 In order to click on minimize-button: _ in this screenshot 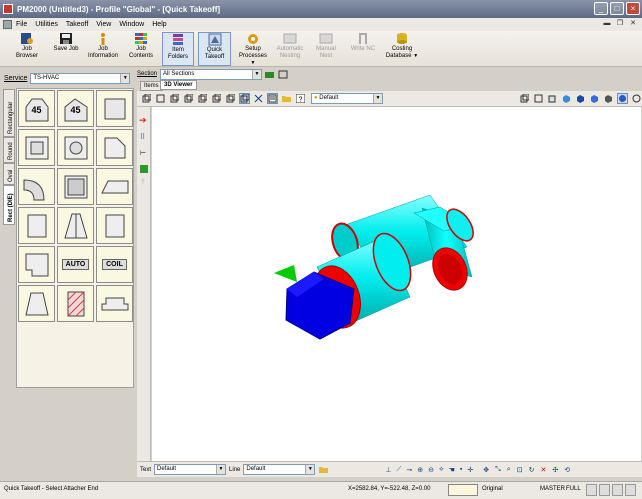, I will do `click(601, 8)`.